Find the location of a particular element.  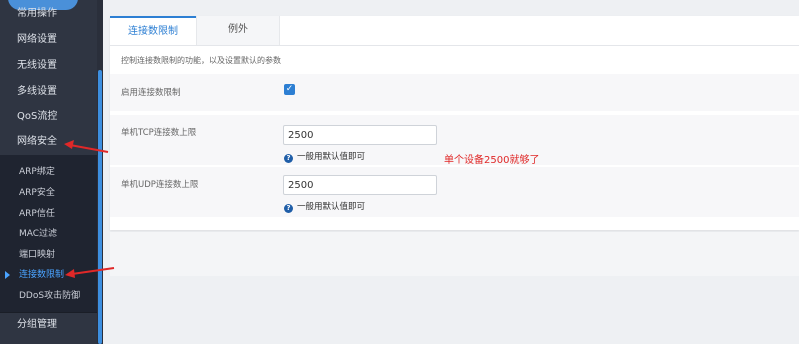

sidebar-item-multiline: 多线设置 is located at coordinates (48, 92).